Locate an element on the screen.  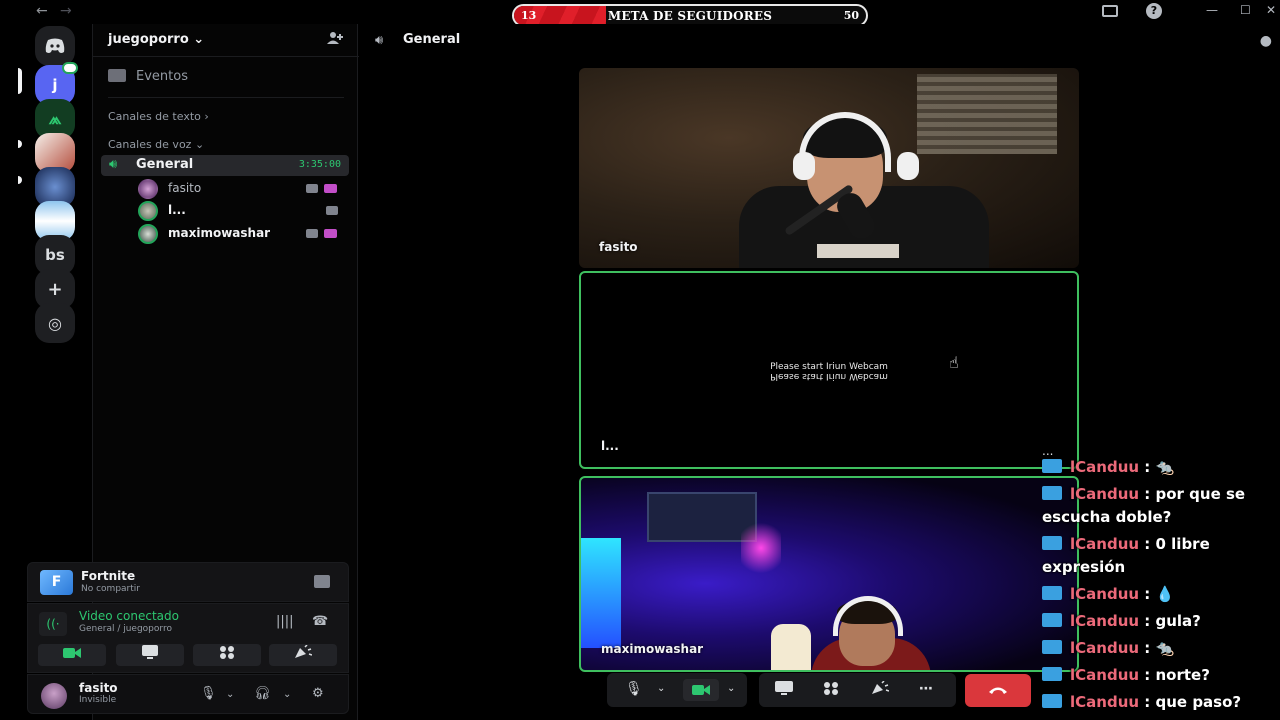
close-button: ✕ is located at coordinates (1271, 10).